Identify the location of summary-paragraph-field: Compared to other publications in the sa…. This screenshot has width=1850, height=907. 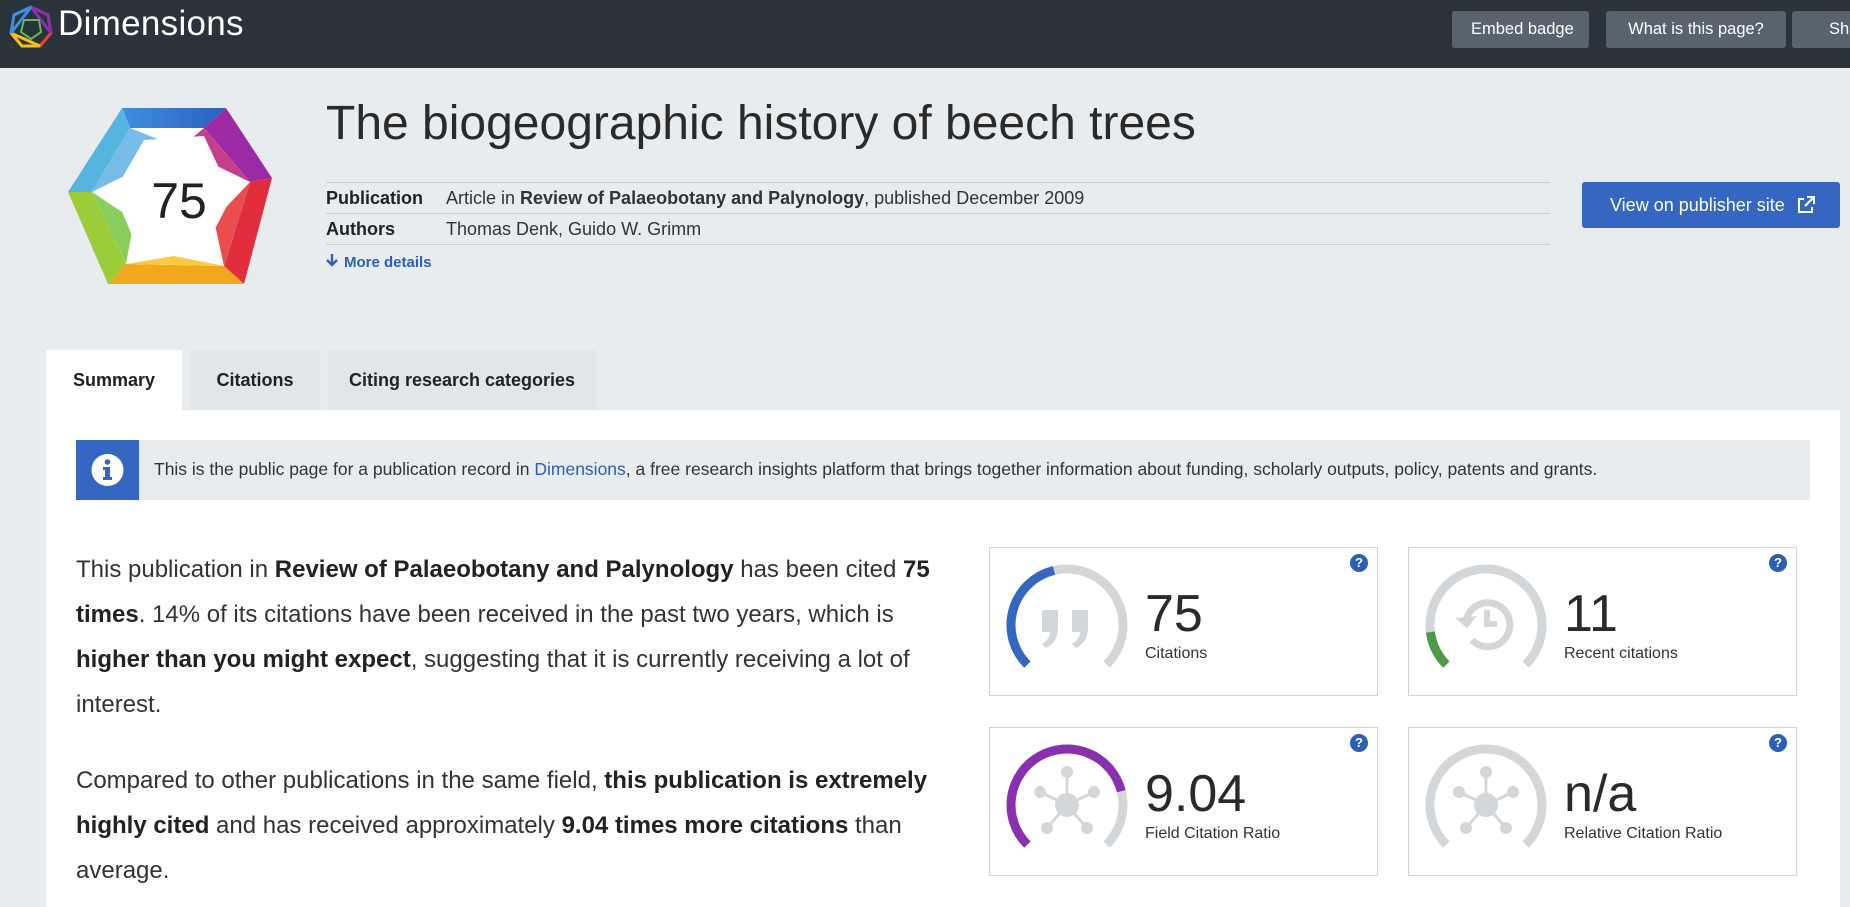
(502, 825).